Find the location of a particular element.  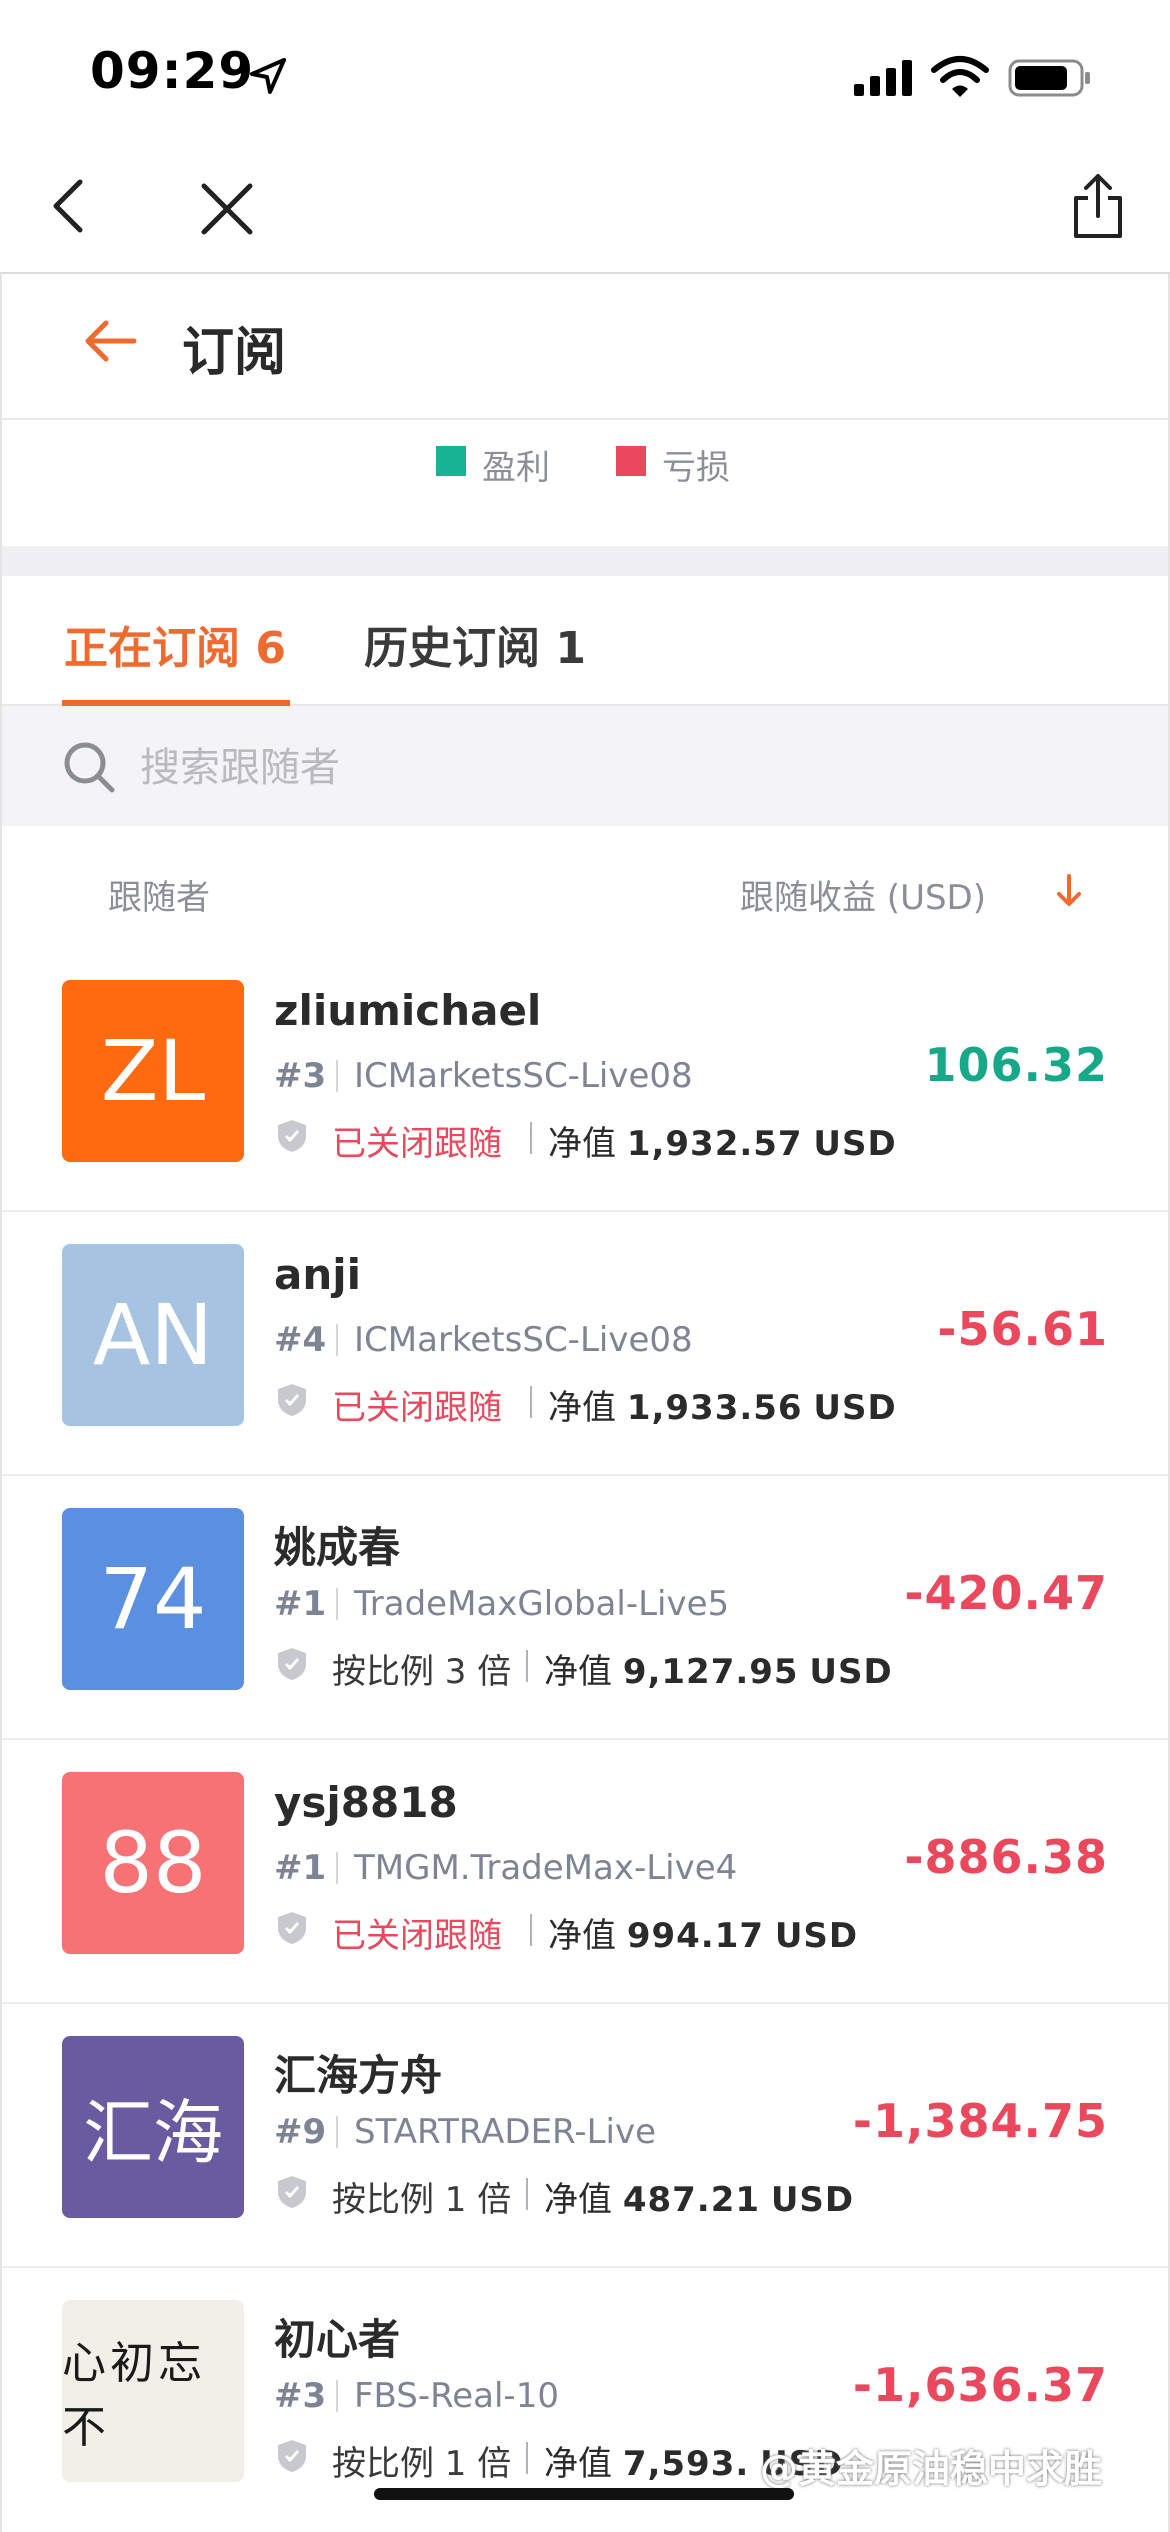

follow-ratio: 按比例 3 倍 is located at coordinates (422, 1672).